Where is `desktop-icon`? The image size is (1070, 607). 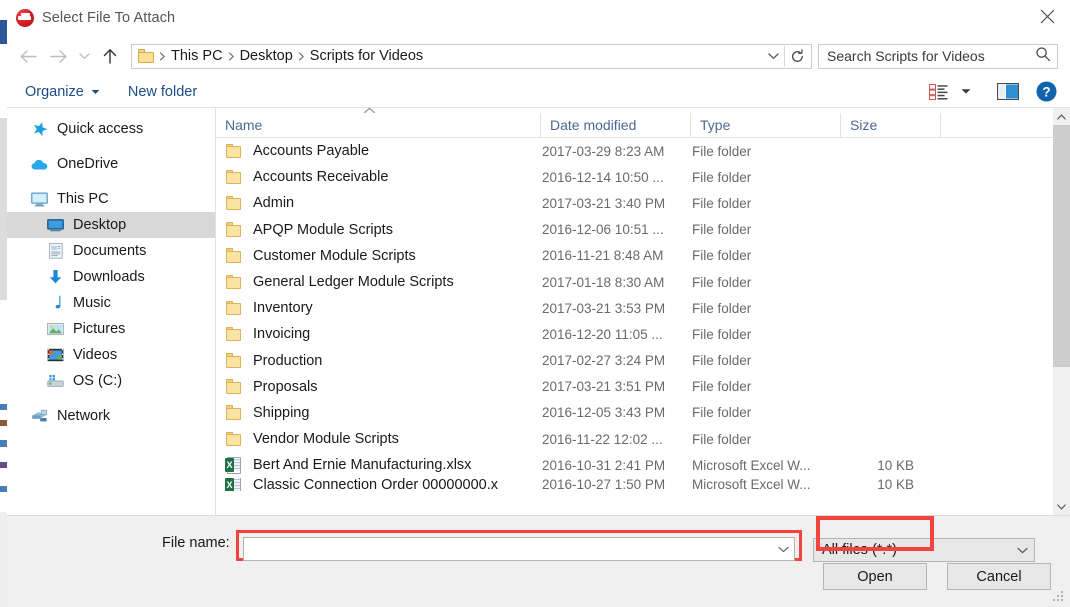 desktop-icon is located at coordinates (55, 225).